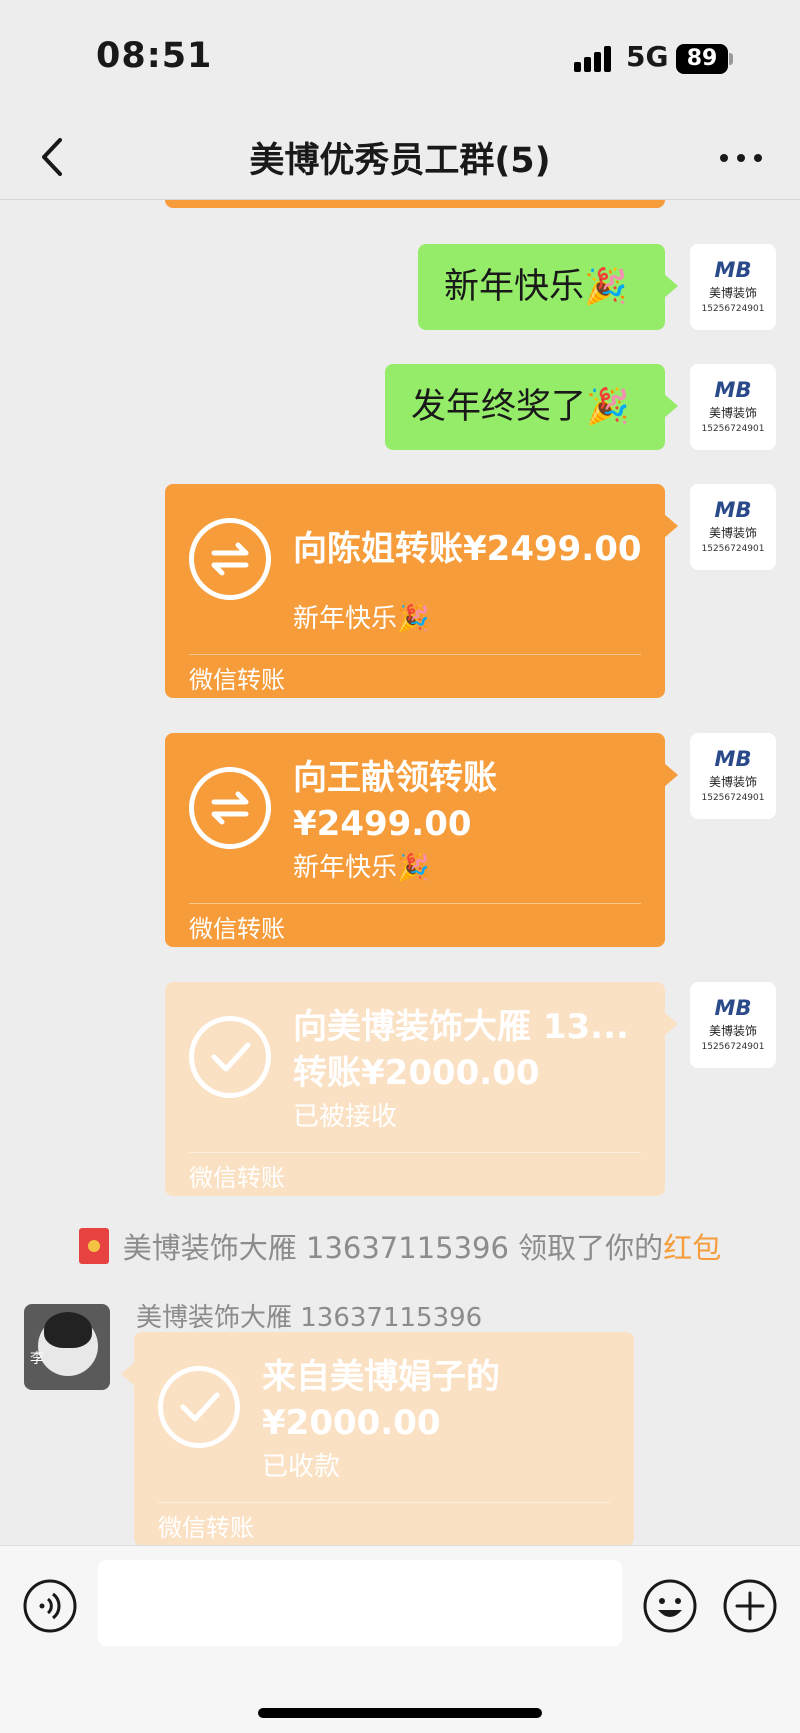  What do you see at coordinates (702, 59) in the screenshot?
I see `battery-icon: 89` at bounding box center [702, 59].